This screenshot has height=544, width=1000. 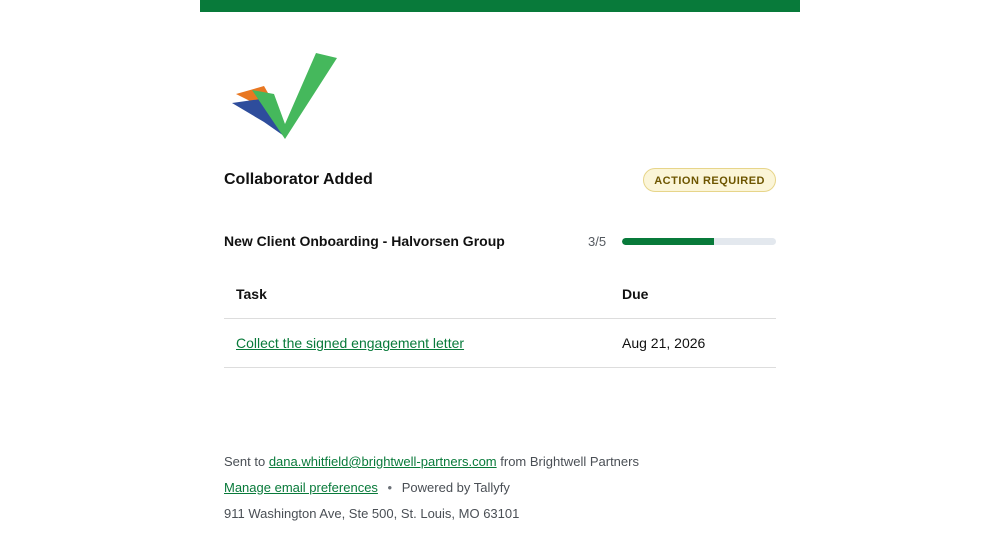 What do you see at coordinates (298, 179) in the screenshot?
I see `notification-title: Collaborator Added` at bounding box center [298, 179].